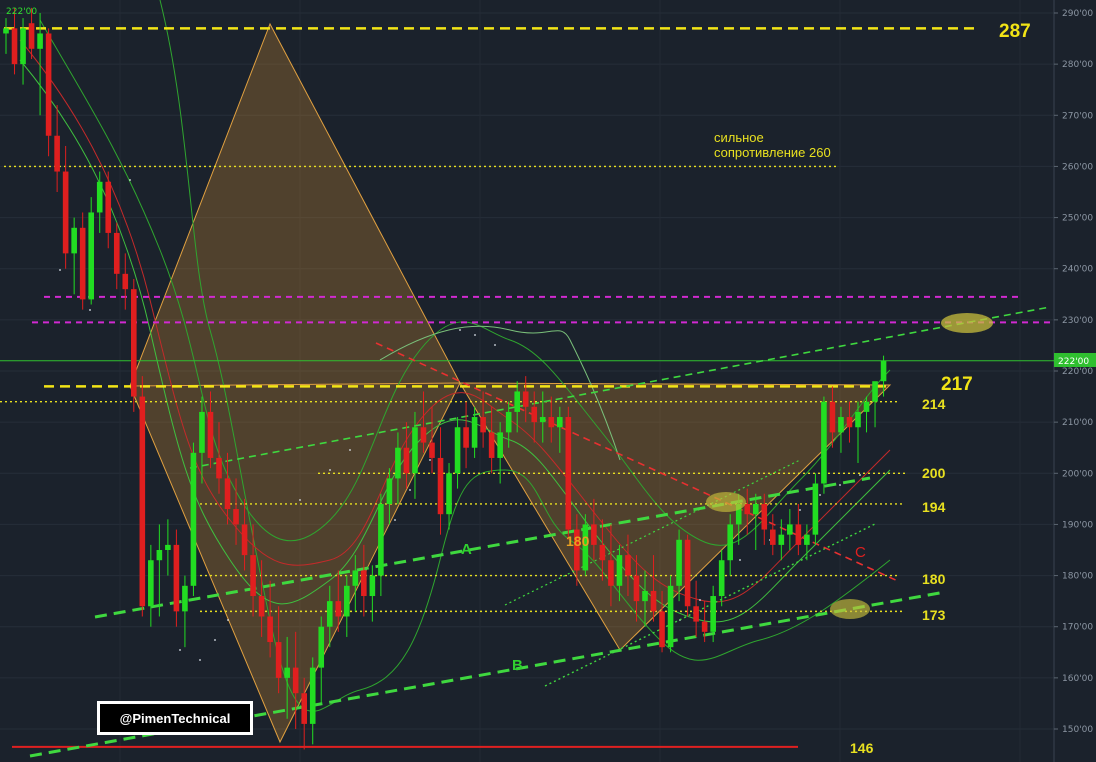 The height and width of the screenshot is (762, 1096). I want to click on label-287: 287, so click(1015, 31).